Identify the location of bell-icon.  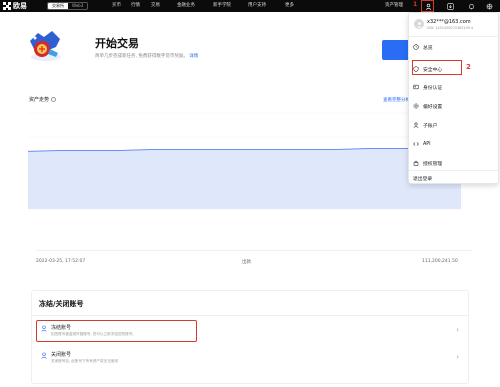
(471, 6).